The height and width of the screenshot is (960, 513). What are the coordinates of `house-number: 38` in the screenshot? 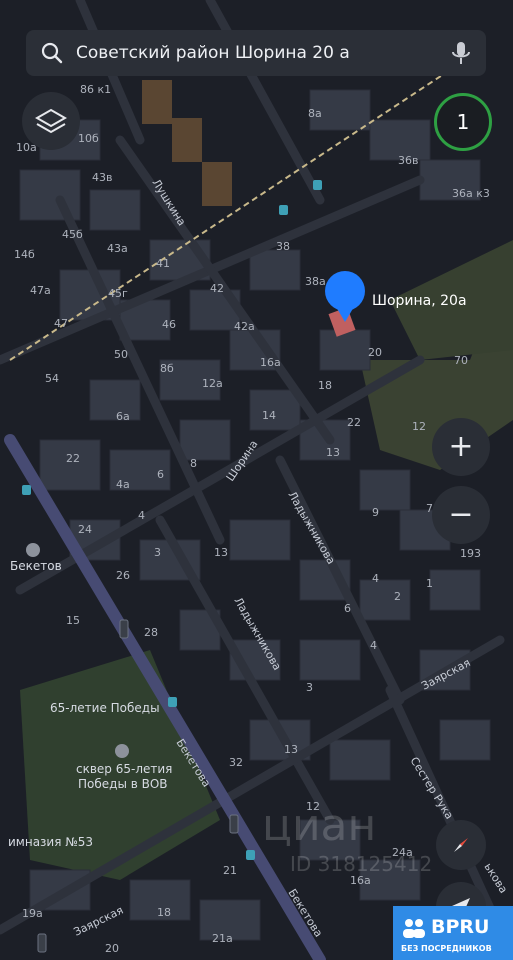 It's located at (283, 246).